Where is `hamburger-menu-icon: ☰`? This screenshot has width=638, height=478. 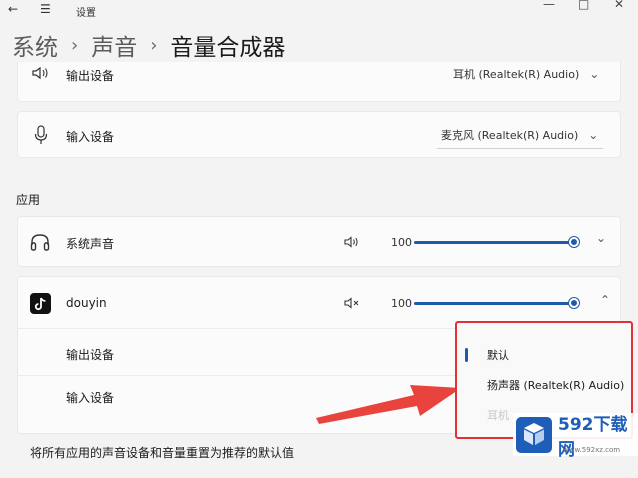 hamburger-menu-icon: ☰ is located at coordinates (45, 9).